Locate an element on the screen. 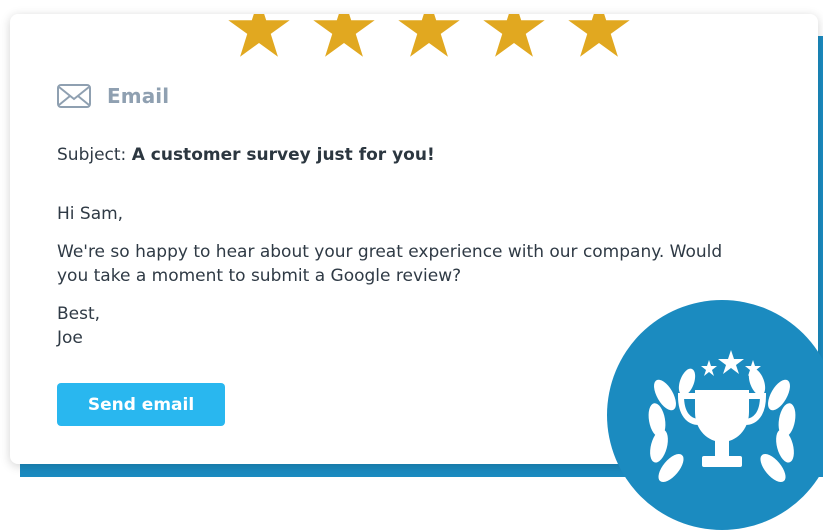 The width and height of the screenshot is (823, 530). rating-stars is located at coordinates (432, 37).